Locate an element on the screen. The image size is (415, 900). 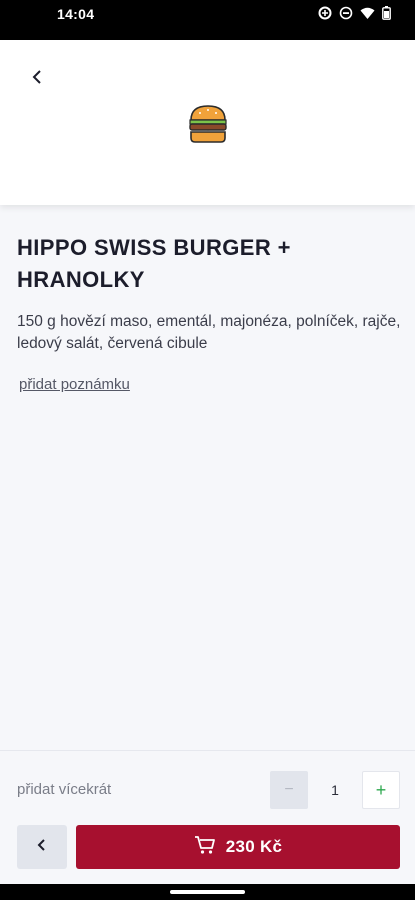
quantity-decrease-button: − is located at coordinates (289, 790).